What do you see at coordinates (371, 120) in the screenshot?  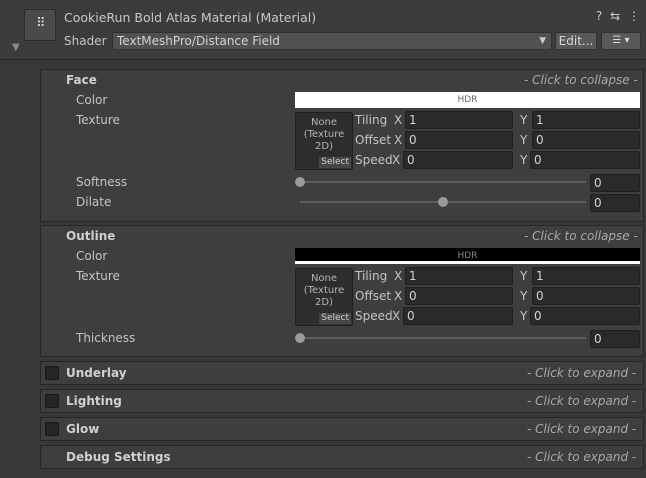 I see `face-tiling-label: Tiling` at bounding box center [371, 120].